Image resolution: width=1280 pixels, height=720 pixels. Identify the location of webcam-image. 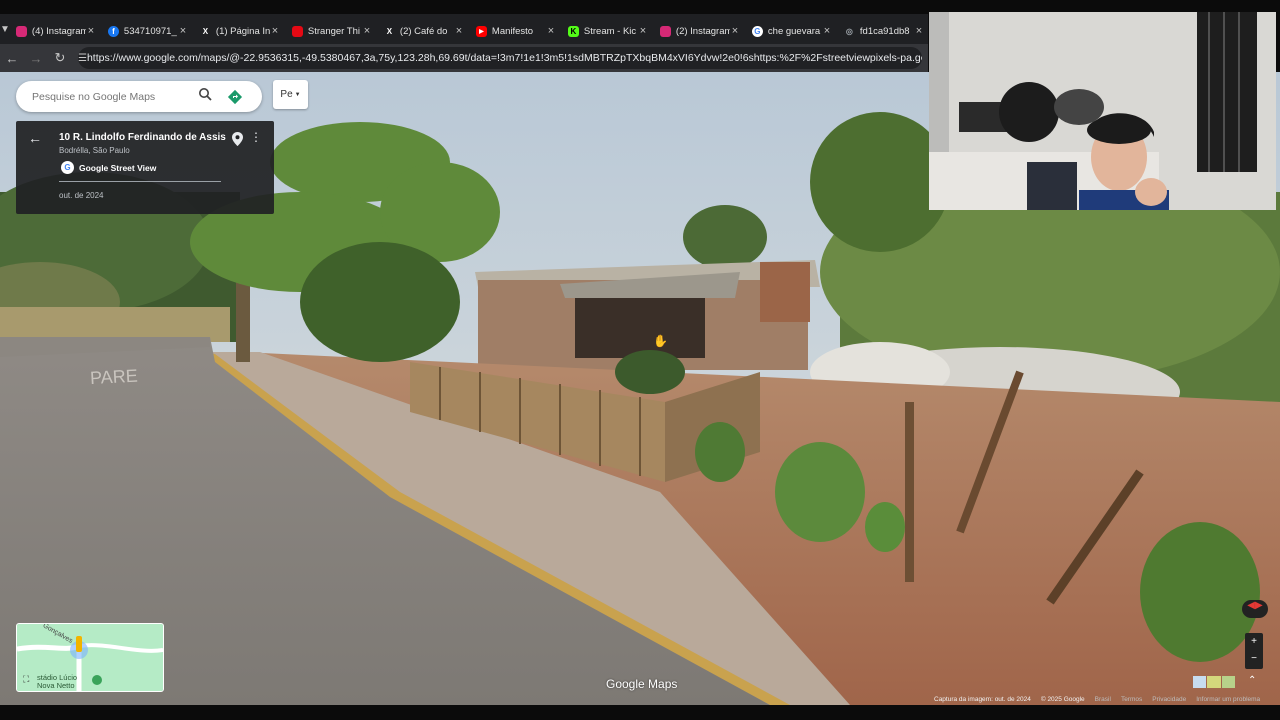
(1102, 111).